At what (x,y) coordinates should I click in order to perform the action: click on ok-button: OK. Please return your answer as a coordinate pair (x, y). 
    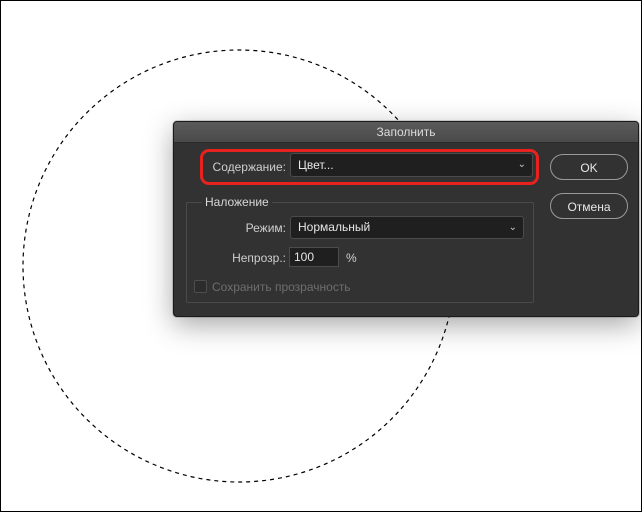
    Looking at the image, I should click on (589, 167).